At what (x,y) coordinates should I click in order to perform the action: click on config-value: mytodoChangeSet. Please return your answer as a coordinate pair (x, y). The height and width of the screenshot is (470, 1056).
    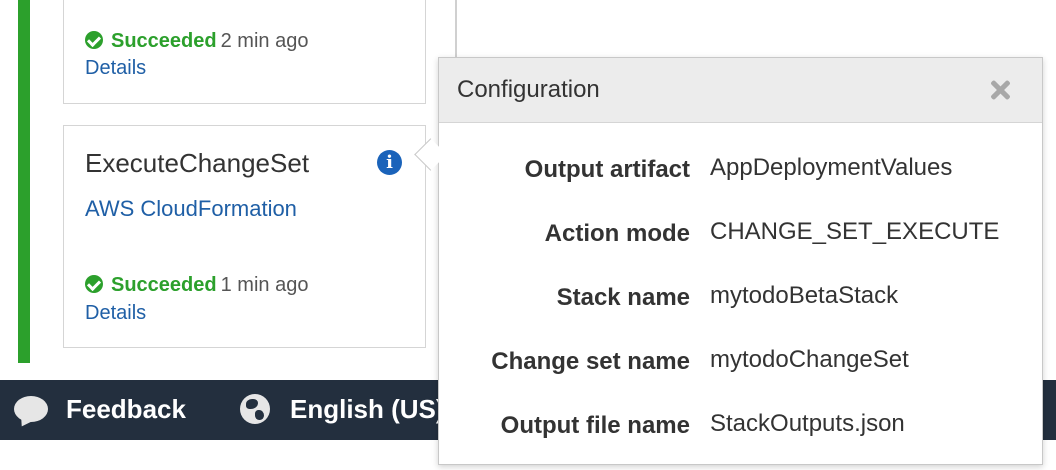
    Looking at the image, I should click on (809, 359).